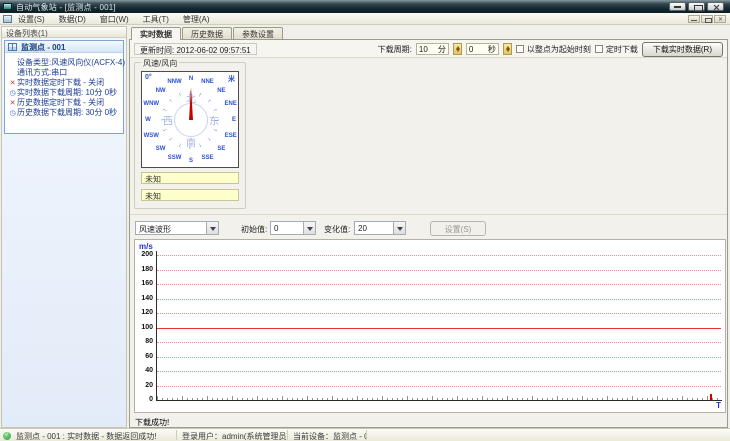 The height and width of the screenshot is (441, 730). I want to click on maximize-icon, so click(696, 7).